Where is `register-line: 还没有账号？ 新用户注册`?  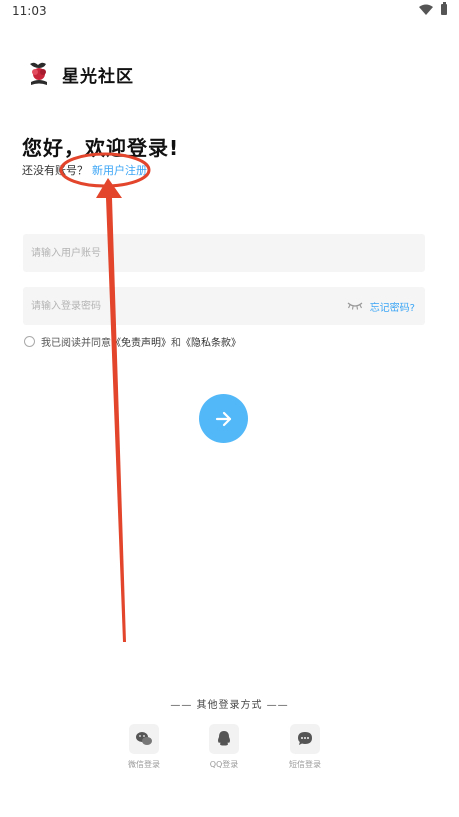 register-line: 还没有账号？ 新用户注册 is located at coordinates (84, 170).